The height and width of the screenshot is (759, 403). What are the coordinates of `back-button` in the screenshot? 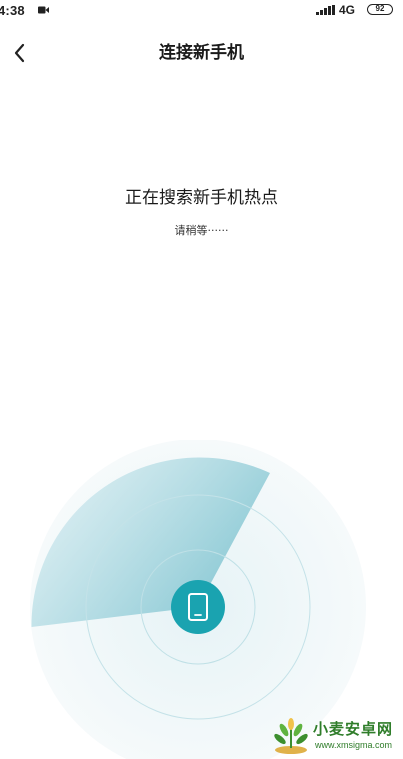 It's located at (21, 53).